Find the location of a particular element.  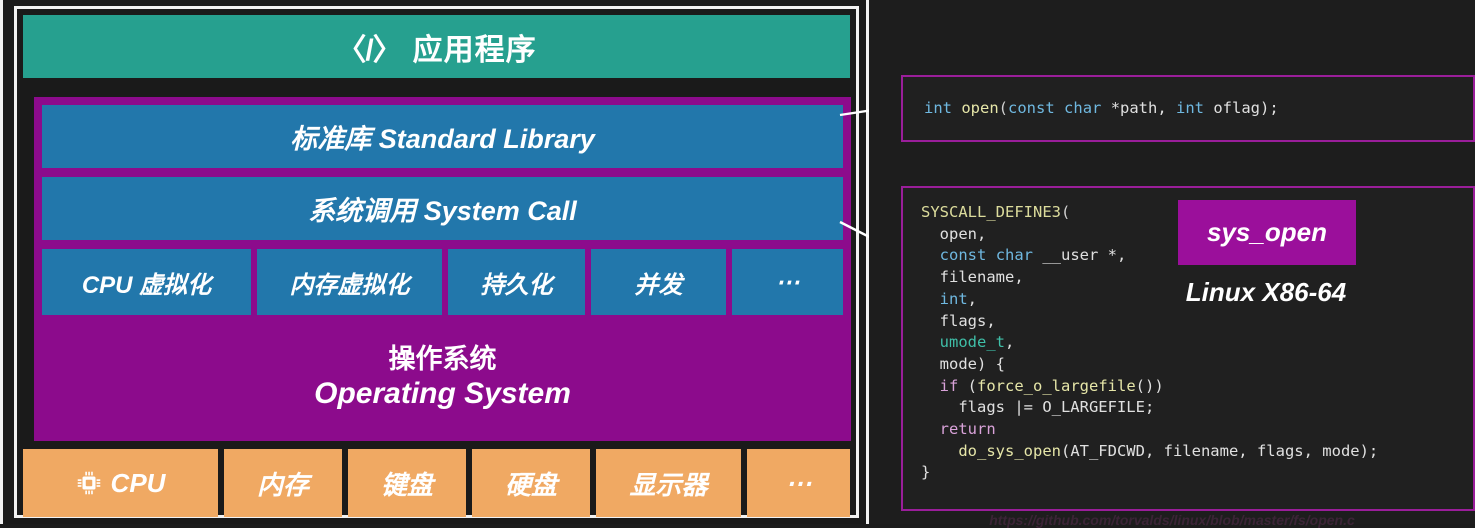

code-line: umode_t, is located at coordinates (1197, 343).